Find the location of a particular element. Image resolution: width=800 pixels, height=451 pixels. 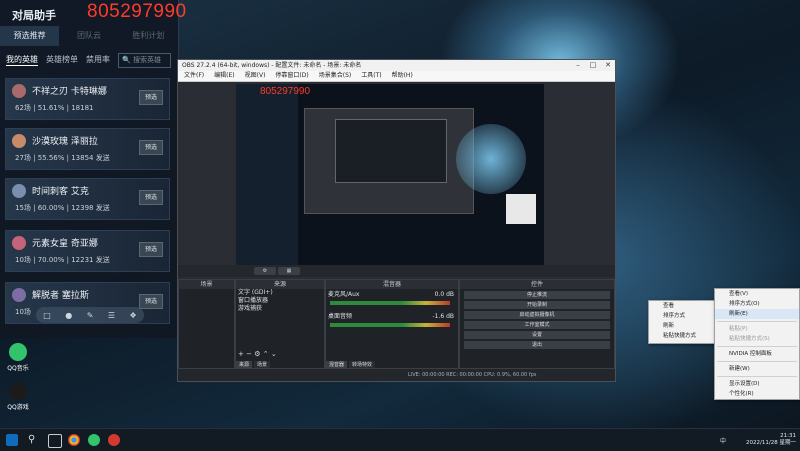

menu-item-new: 新建(W) is located at coordinates (757, 369).